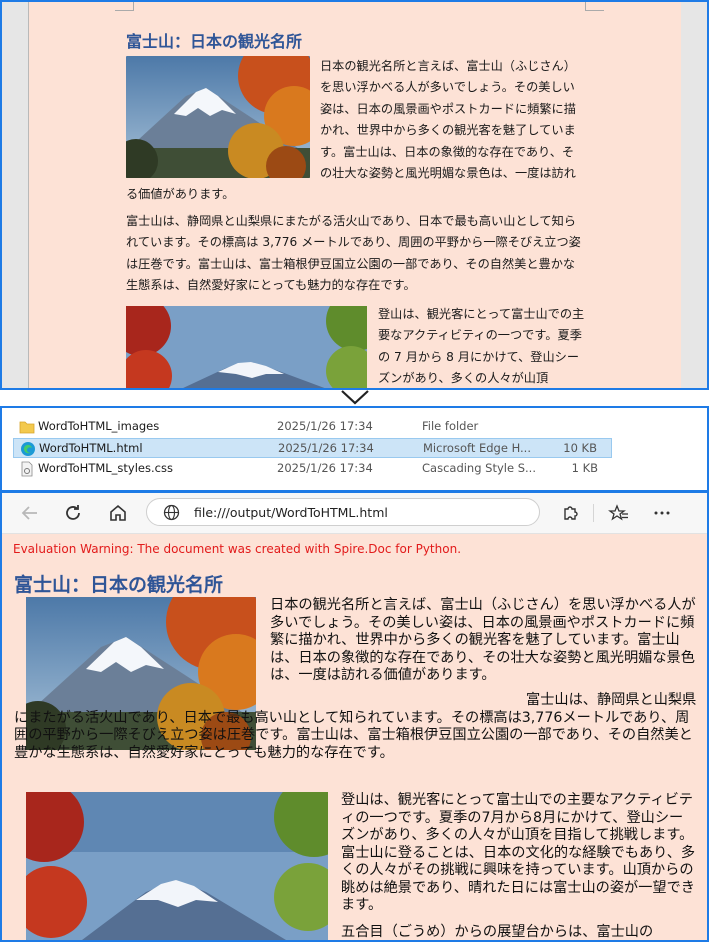 The image size is (709, 942). Describe the element at coordinates (214, 41) in the screenshot. I see `document-title: 富士山：日本の観光名所` at that location.